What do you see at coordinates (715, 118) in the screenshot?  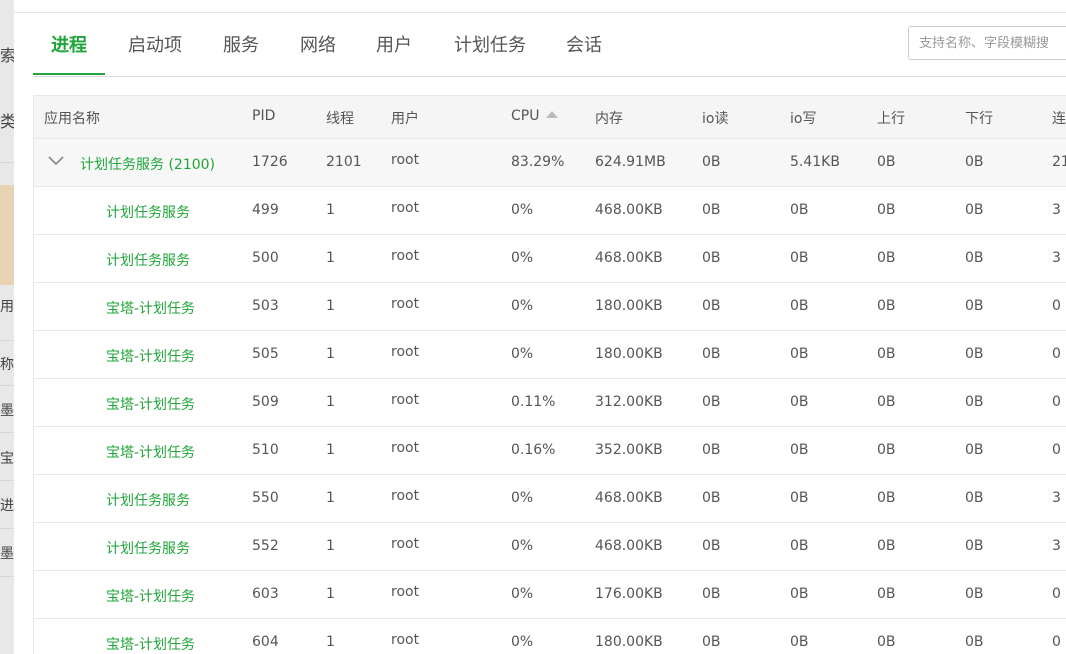 I see `col-io-read: io读` at bounding box center [715, 118].